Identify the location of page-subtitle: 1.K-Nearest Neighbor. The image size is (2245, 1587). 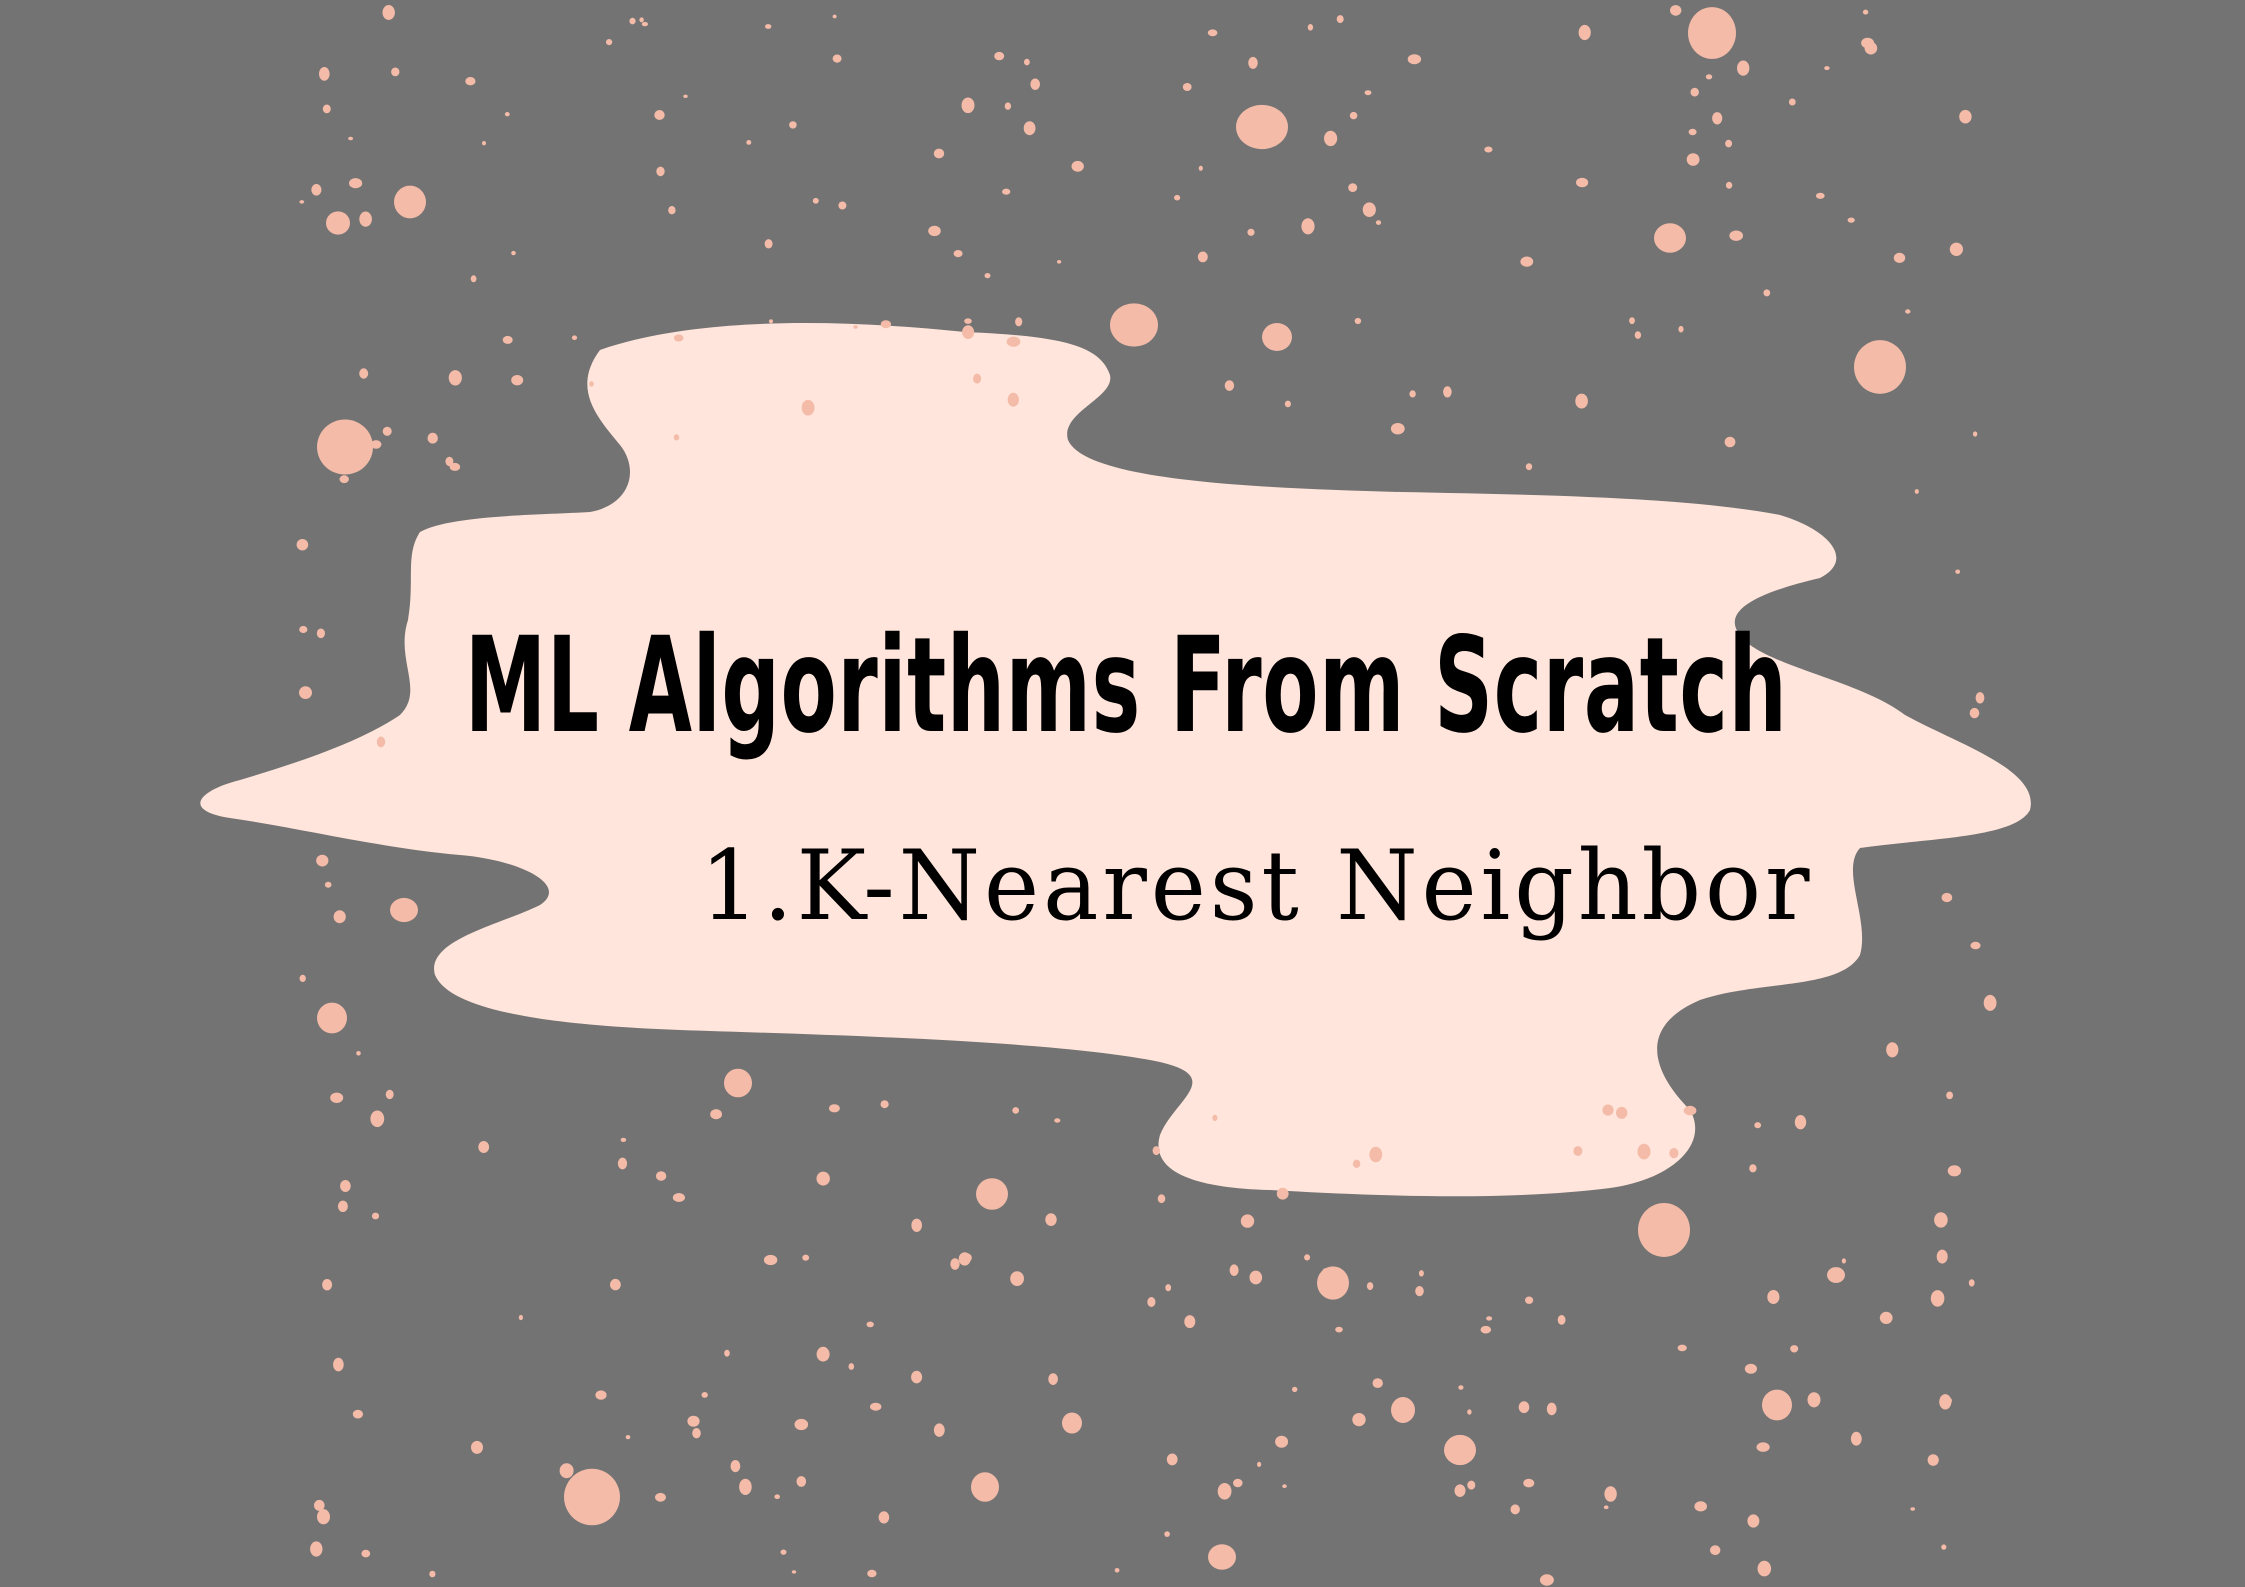
(1257, 886).